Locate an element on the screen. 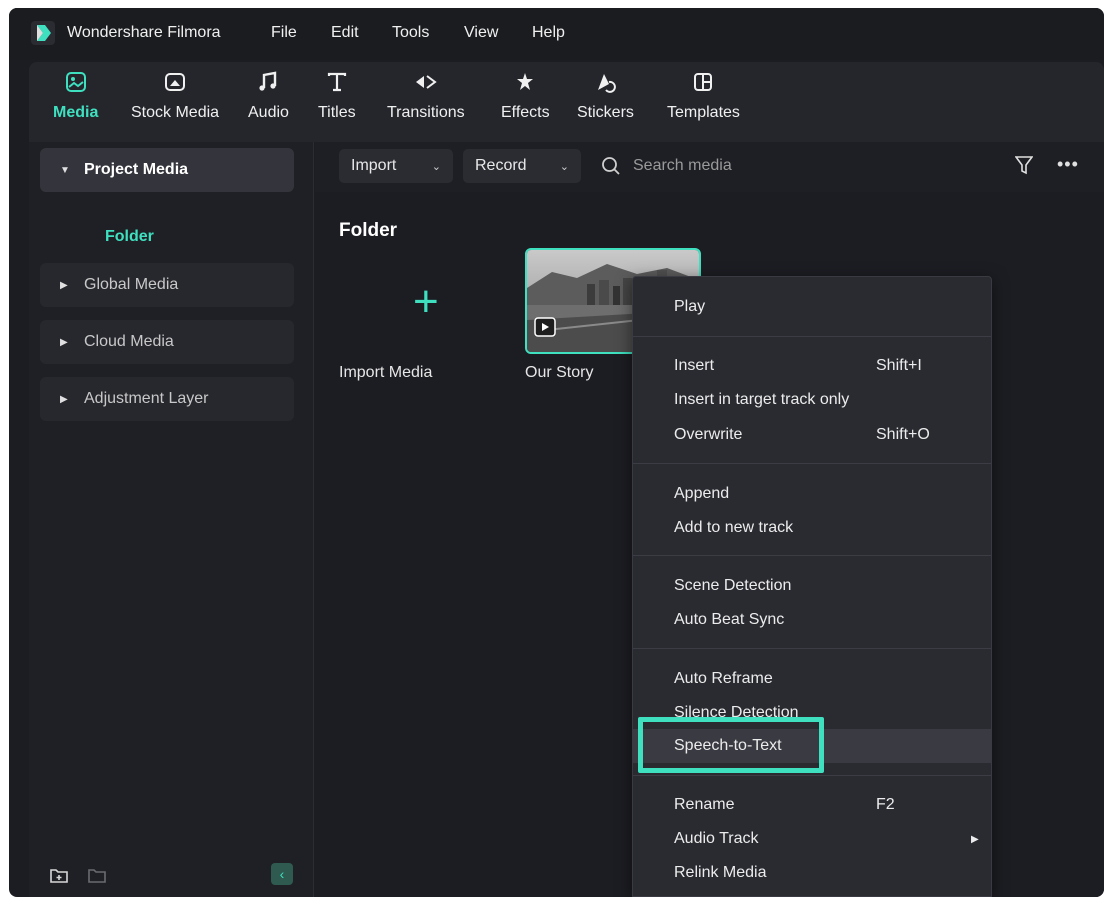  tab-titles: Titles is located at coordinates (337, 95).